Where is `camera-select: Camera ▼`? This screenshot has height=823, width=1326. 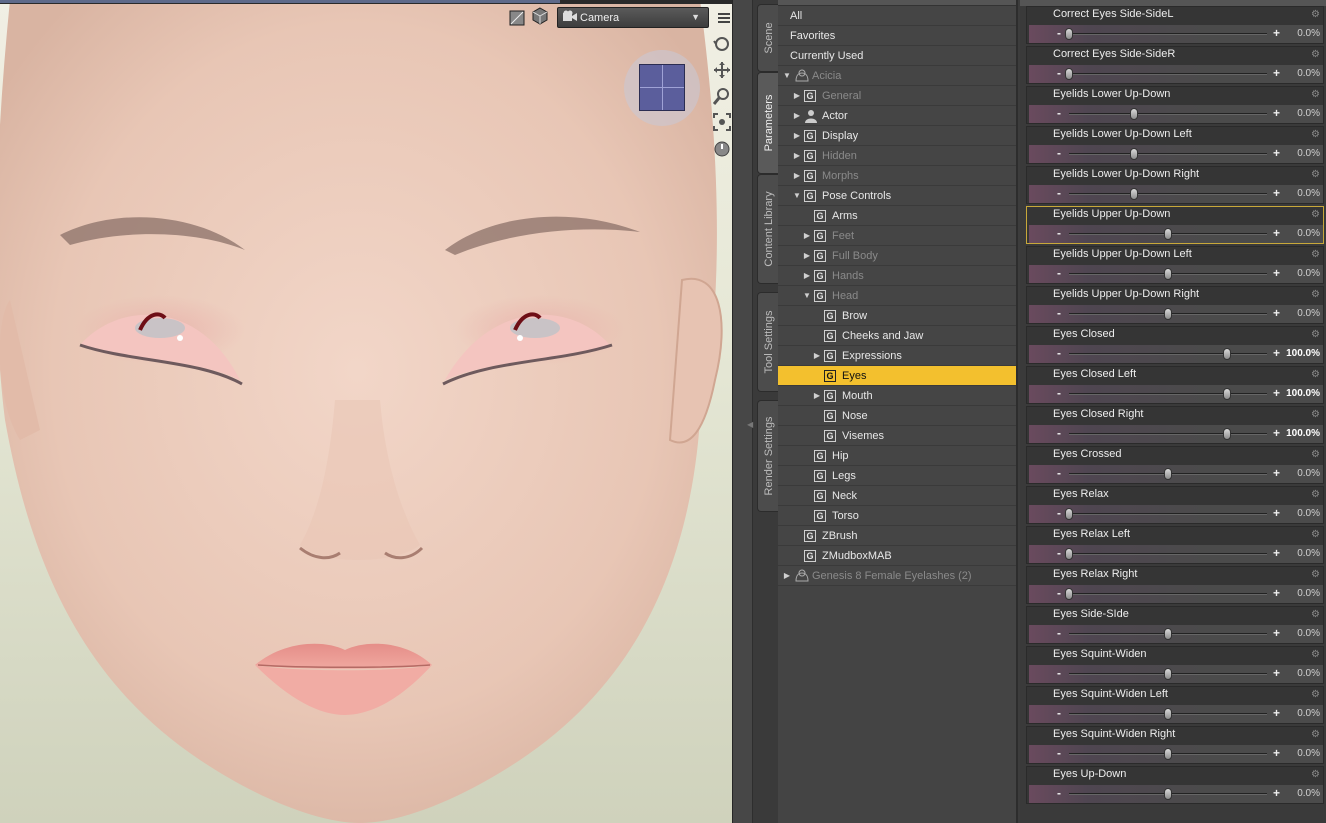 camera-select: Camera ▼ is located at coordinates (633, 17).